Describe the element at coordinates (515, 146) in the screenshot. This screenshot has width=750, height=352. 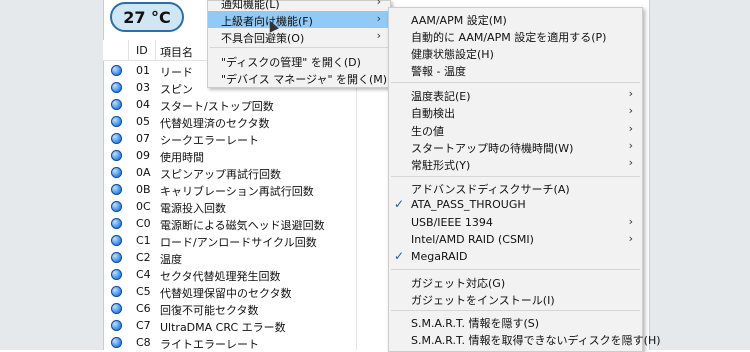
I see `menu-item-startup-wait: スタートアップ時の待機時間(W) ›` at that location.